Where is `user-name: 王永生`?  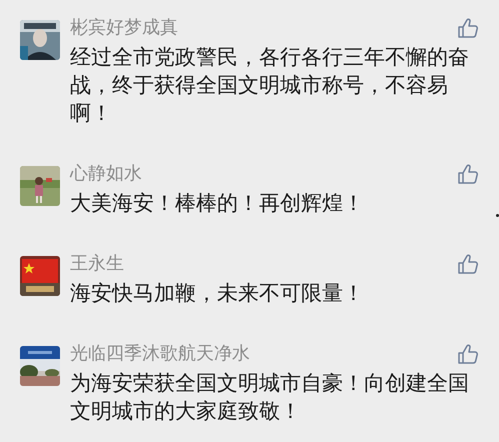 user-name: 王永生 is located at coordinates (97, 264).